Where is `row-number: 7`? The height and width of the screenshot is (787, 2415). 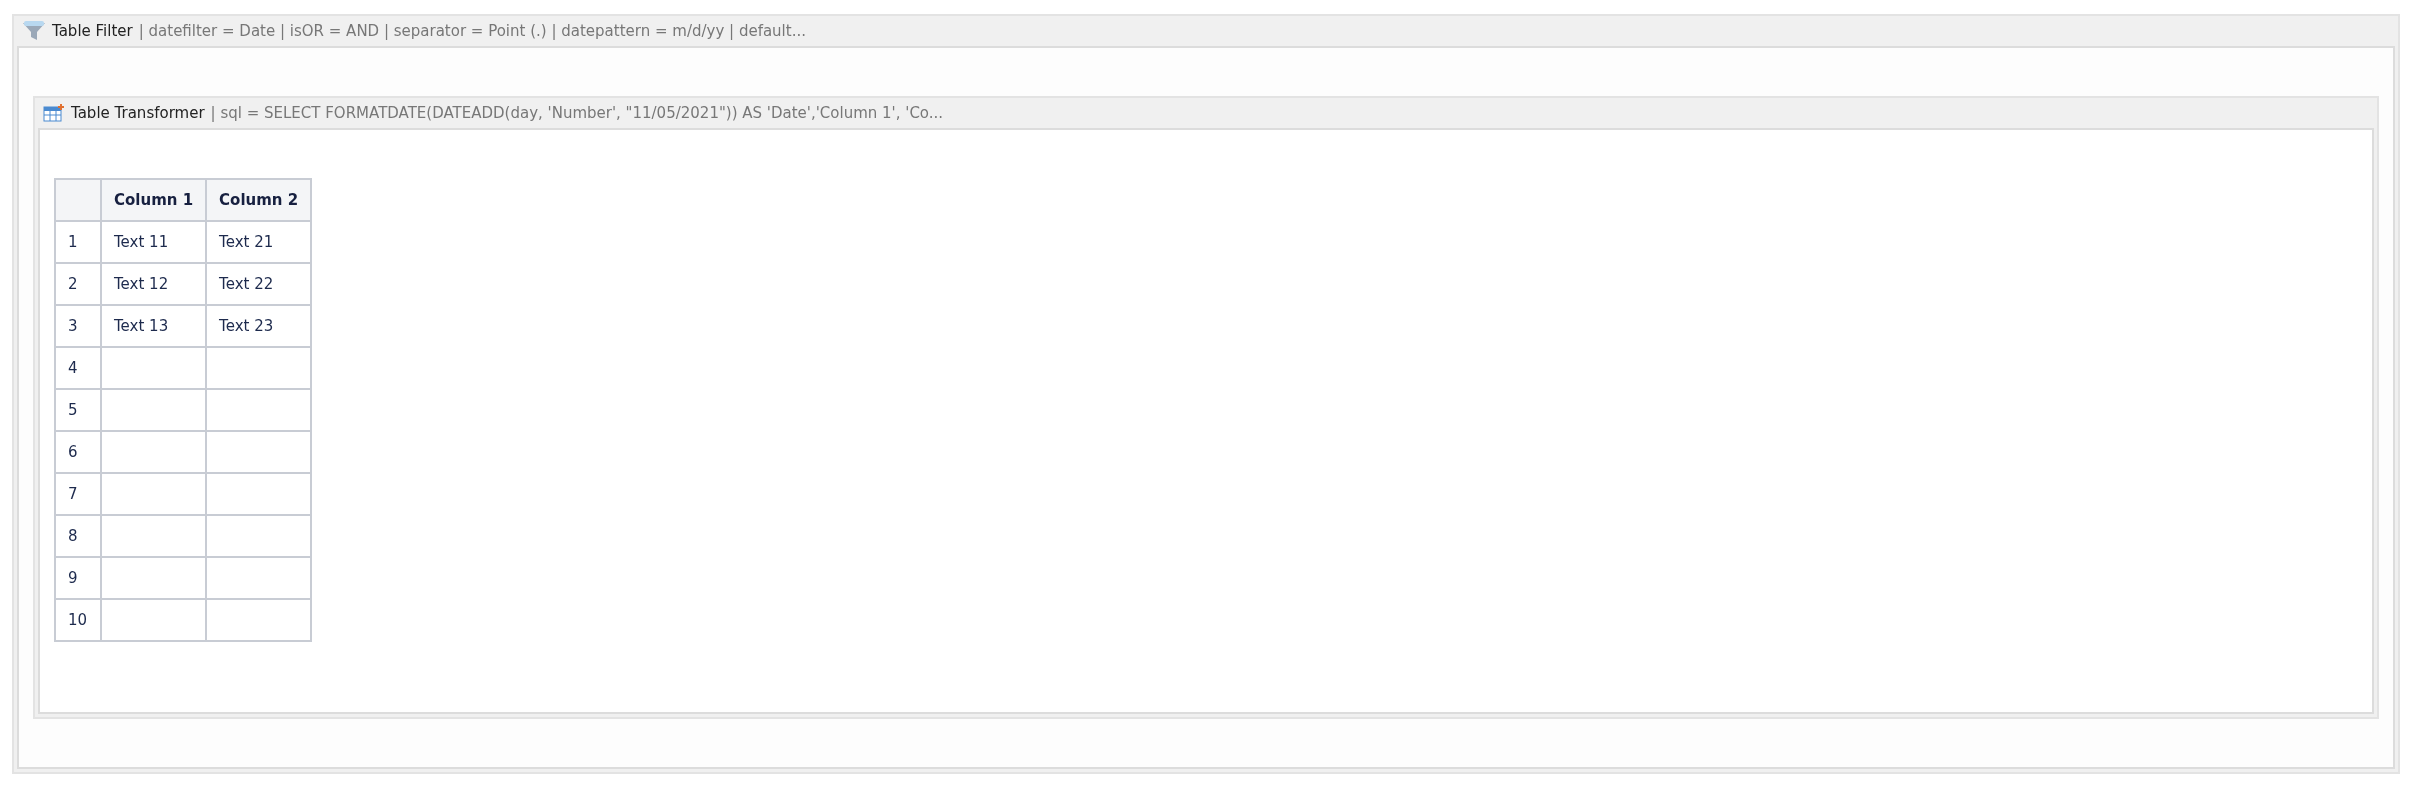 row-number: 7 is located at coordinates (78, 494).